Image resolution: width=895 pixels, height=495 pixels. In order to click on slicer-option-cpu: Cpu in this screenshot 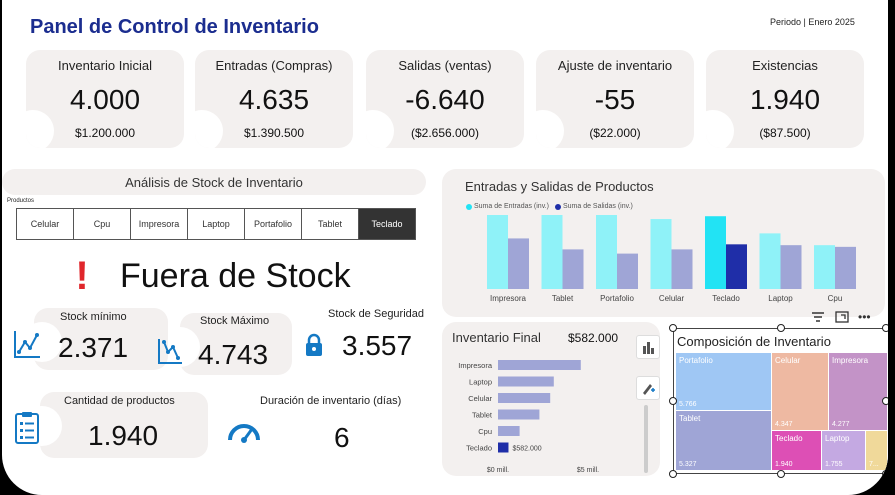, I will do `click(102, 224)`.